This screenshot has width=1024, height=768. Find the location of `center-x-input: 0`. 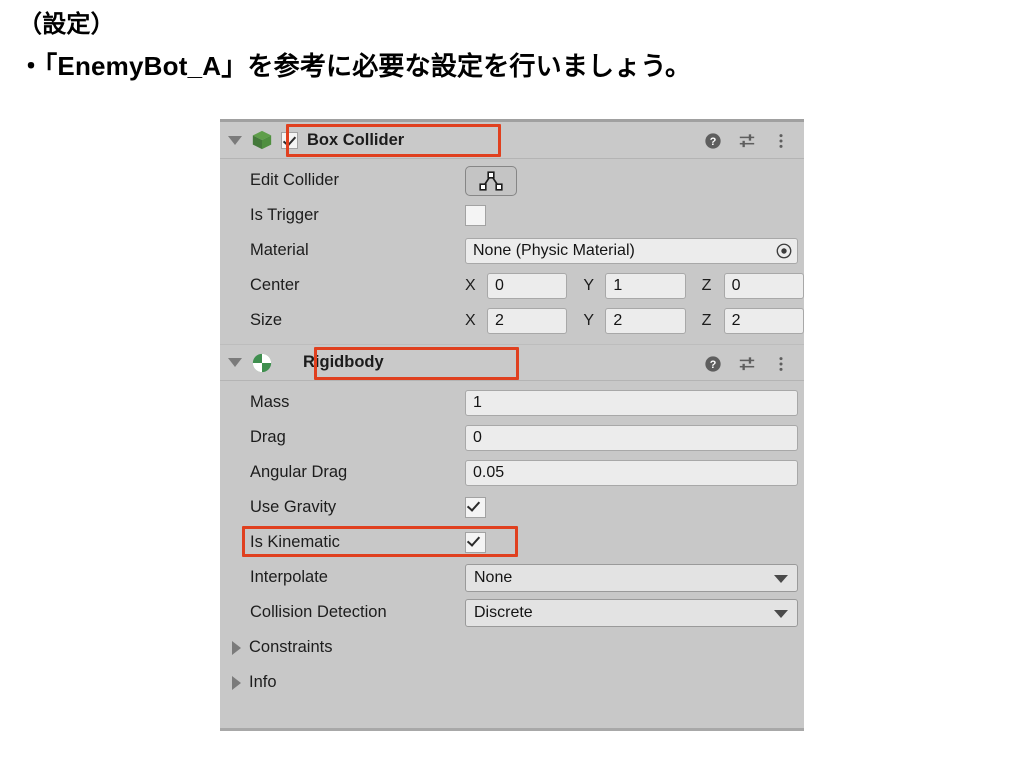

center-x-input: 0 is located at coordinates (527, 285).